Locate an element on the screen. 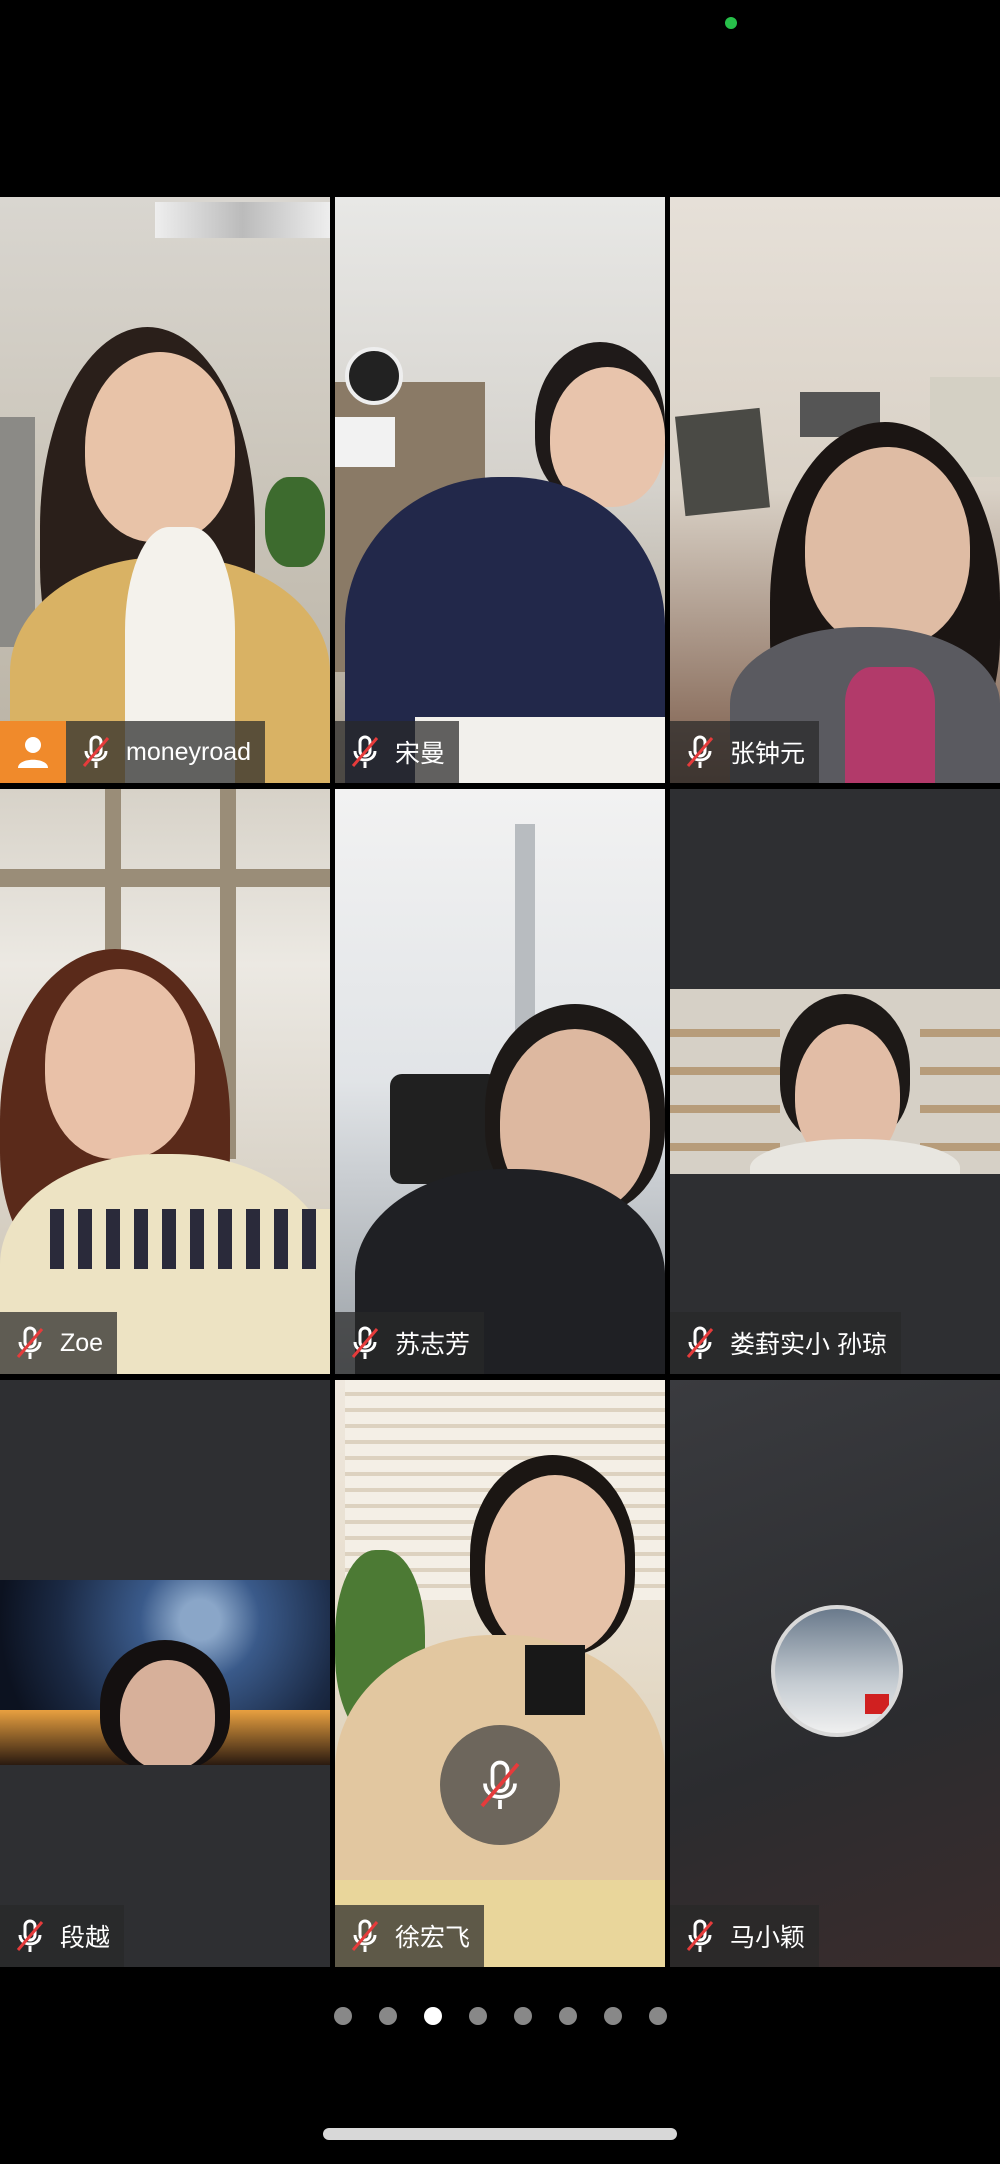  participant-label: 宋曼 is located at coordinates (397, 752).